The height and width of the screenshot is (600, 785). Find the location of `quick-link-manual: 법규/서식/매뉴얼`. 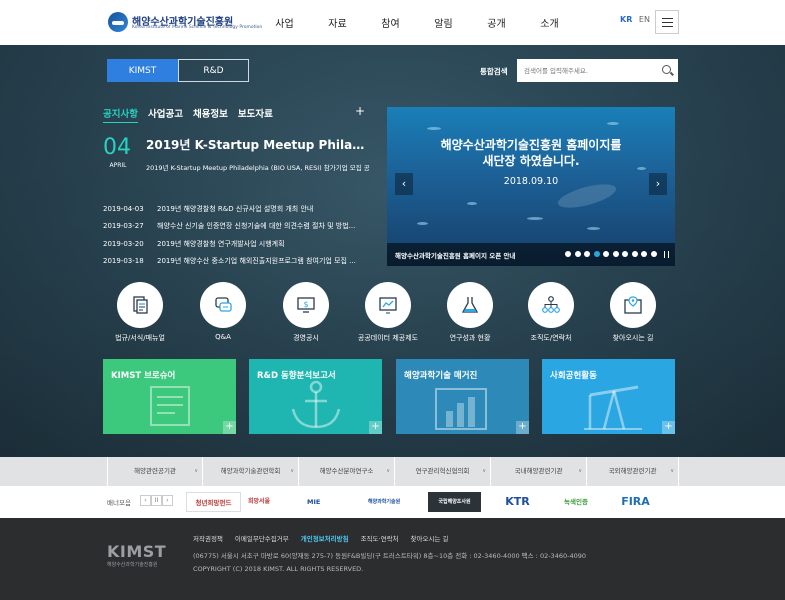

quick-link-manual: 법규/서식/매뉴얼 is located at coordinates (140, 312).